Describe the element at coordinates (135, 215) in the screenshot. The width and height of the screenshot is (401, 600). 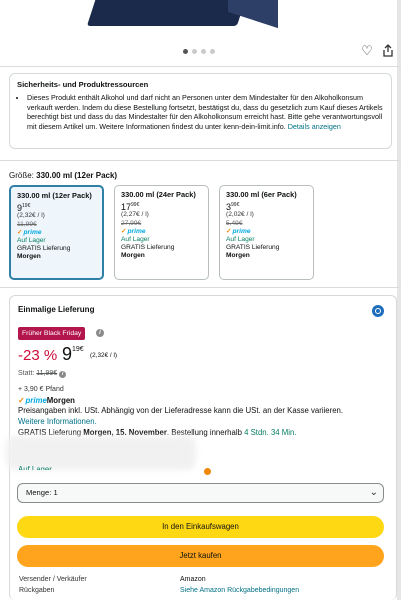
I see `variant-unit-price: (2,27€ / l)` at that location.